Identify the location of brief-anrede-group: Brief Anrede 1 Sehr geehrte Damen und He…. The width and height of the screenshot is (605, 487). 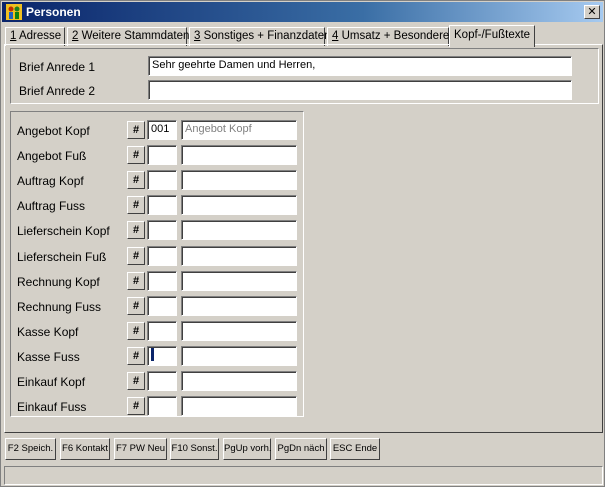
(304, 76).